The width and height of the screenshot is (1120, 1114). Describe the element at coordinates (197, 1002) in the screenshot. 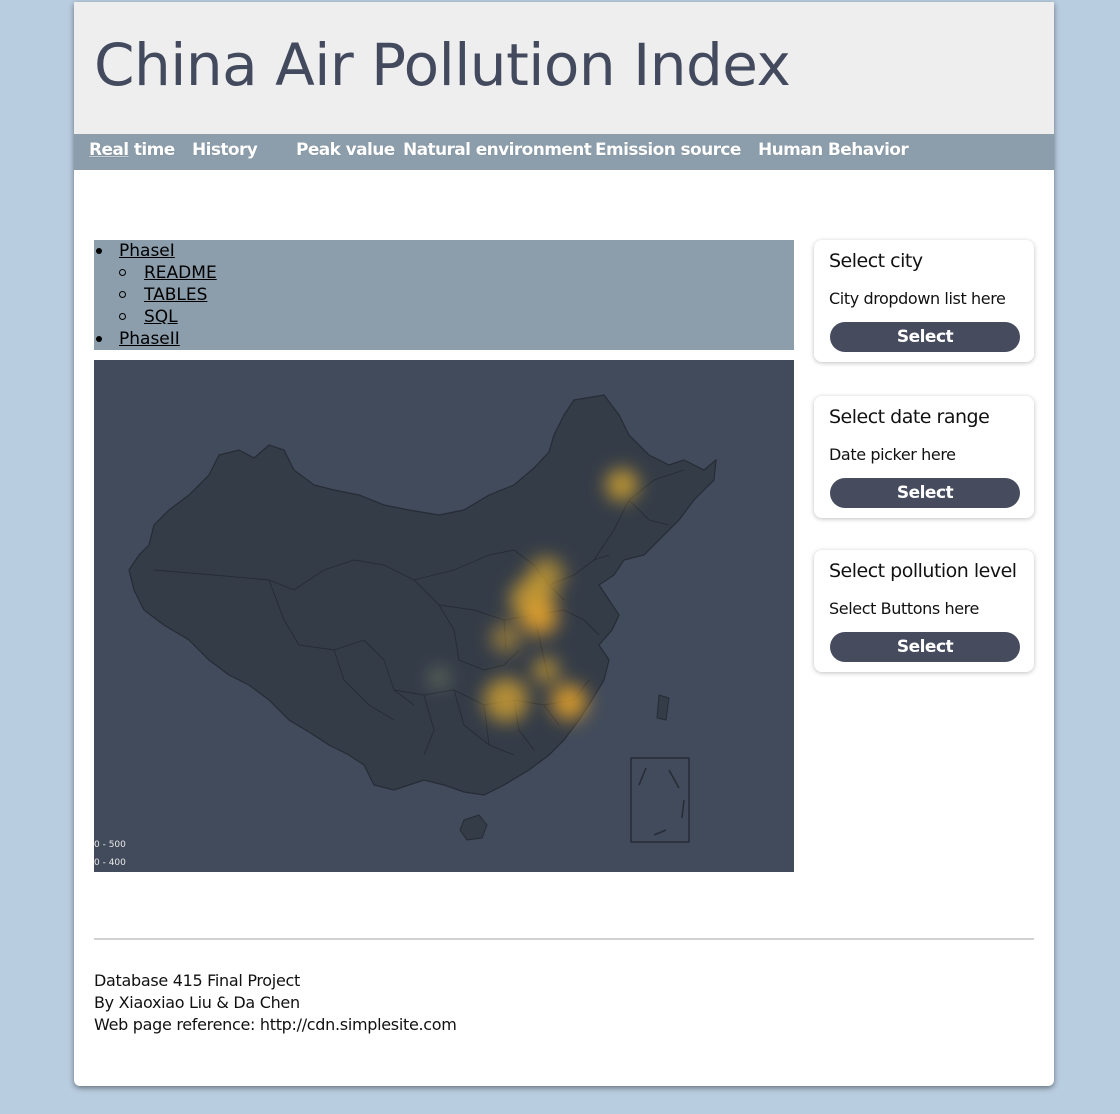

I see `footer-authors: By Xiaoxiao Liu & Da Chen` at that location.